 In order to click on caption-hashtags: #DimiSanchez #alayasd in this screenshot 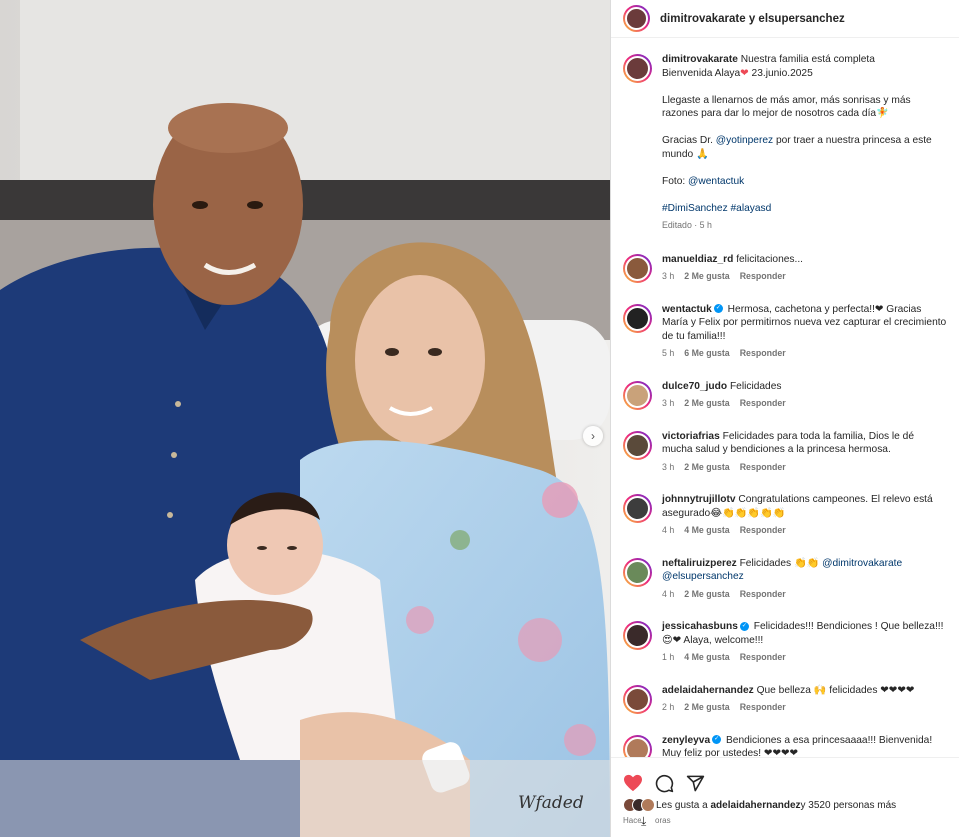, I will do `click(716, 208)`.